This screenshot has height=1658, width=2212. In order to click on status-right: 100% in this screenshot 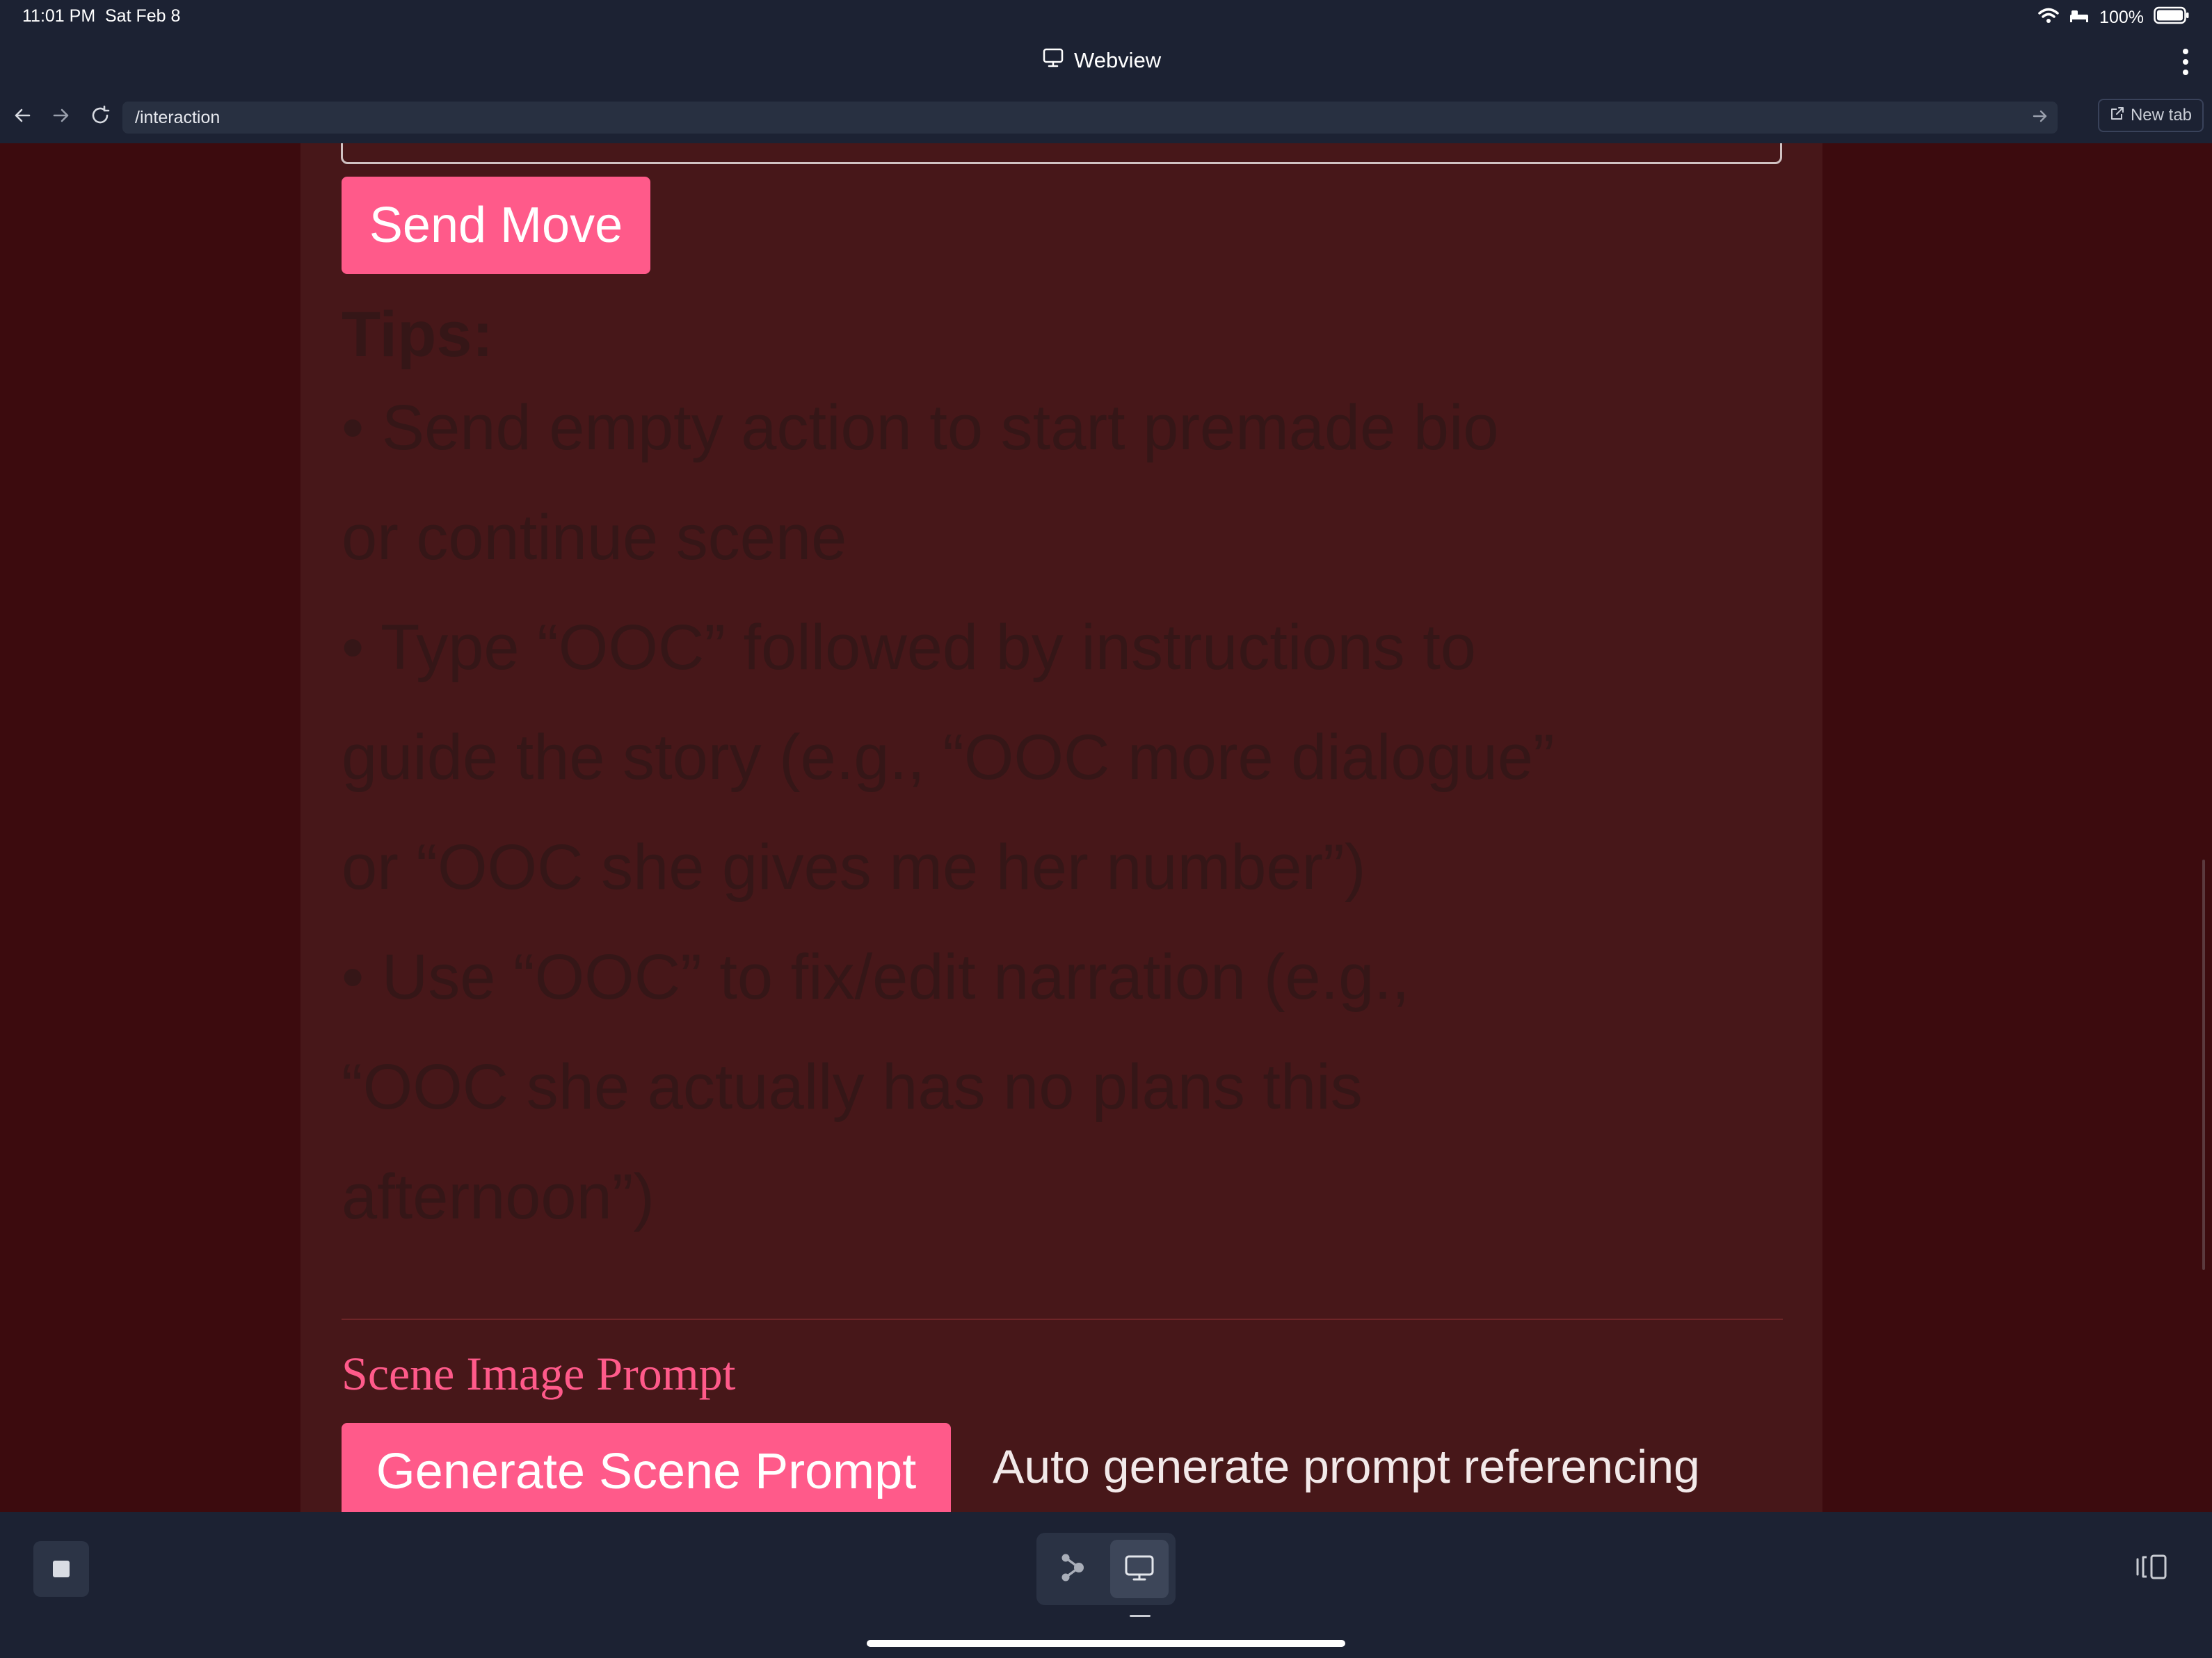, I will do `click(2114, 17)`.